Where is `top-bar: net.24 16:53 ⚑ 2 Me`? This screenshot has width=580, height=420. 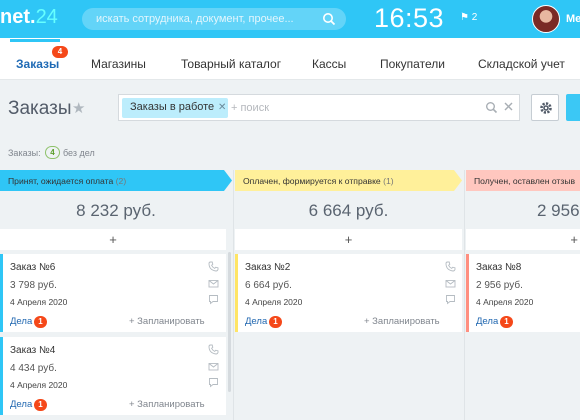
top-bar: net.24 16:53 ⚑ 2 Me is located at coordinates (290, 19).